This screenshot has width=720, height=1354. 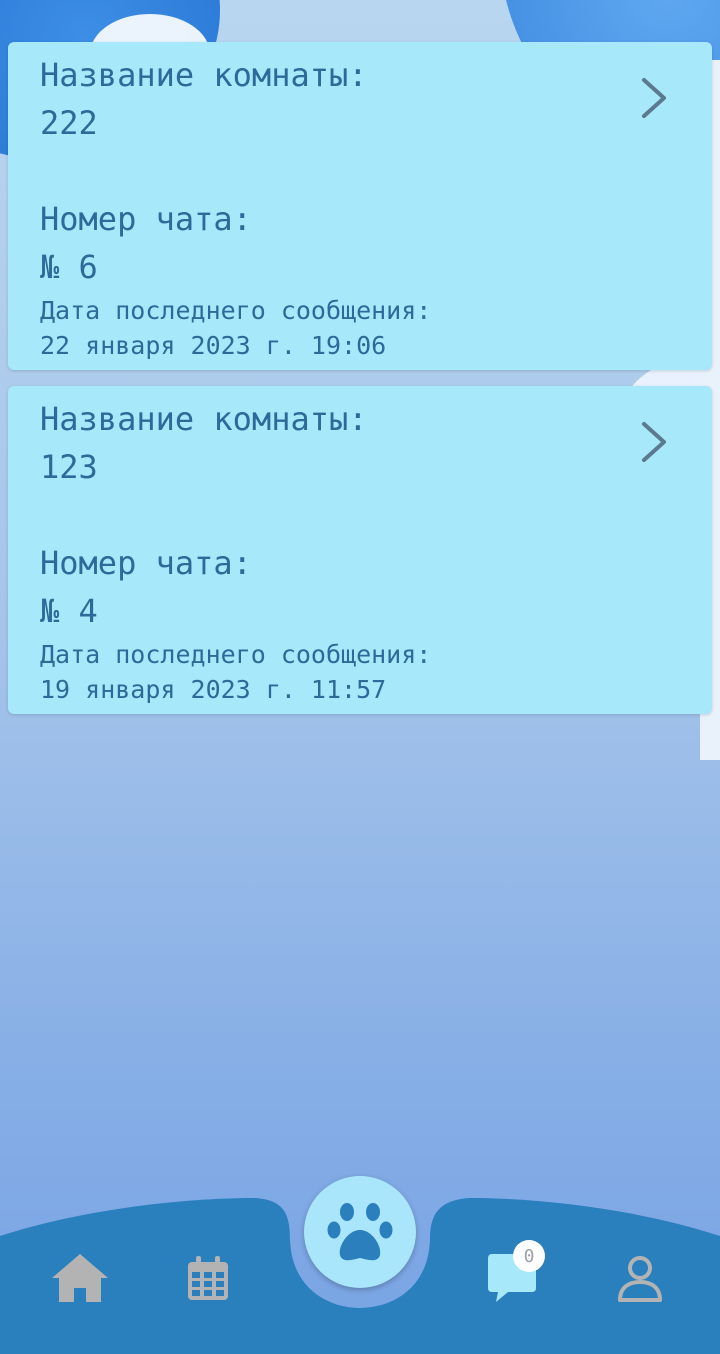 I want to click on unread-badge: 0, so click(x=529, y=1256).